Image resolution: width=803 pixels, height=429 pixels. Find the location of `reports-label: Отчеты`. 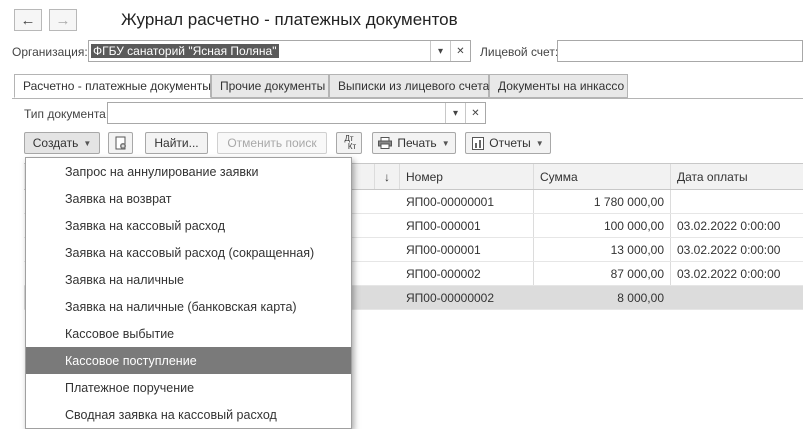

reports-label: Отчеты is located at coordinates (510, 143).